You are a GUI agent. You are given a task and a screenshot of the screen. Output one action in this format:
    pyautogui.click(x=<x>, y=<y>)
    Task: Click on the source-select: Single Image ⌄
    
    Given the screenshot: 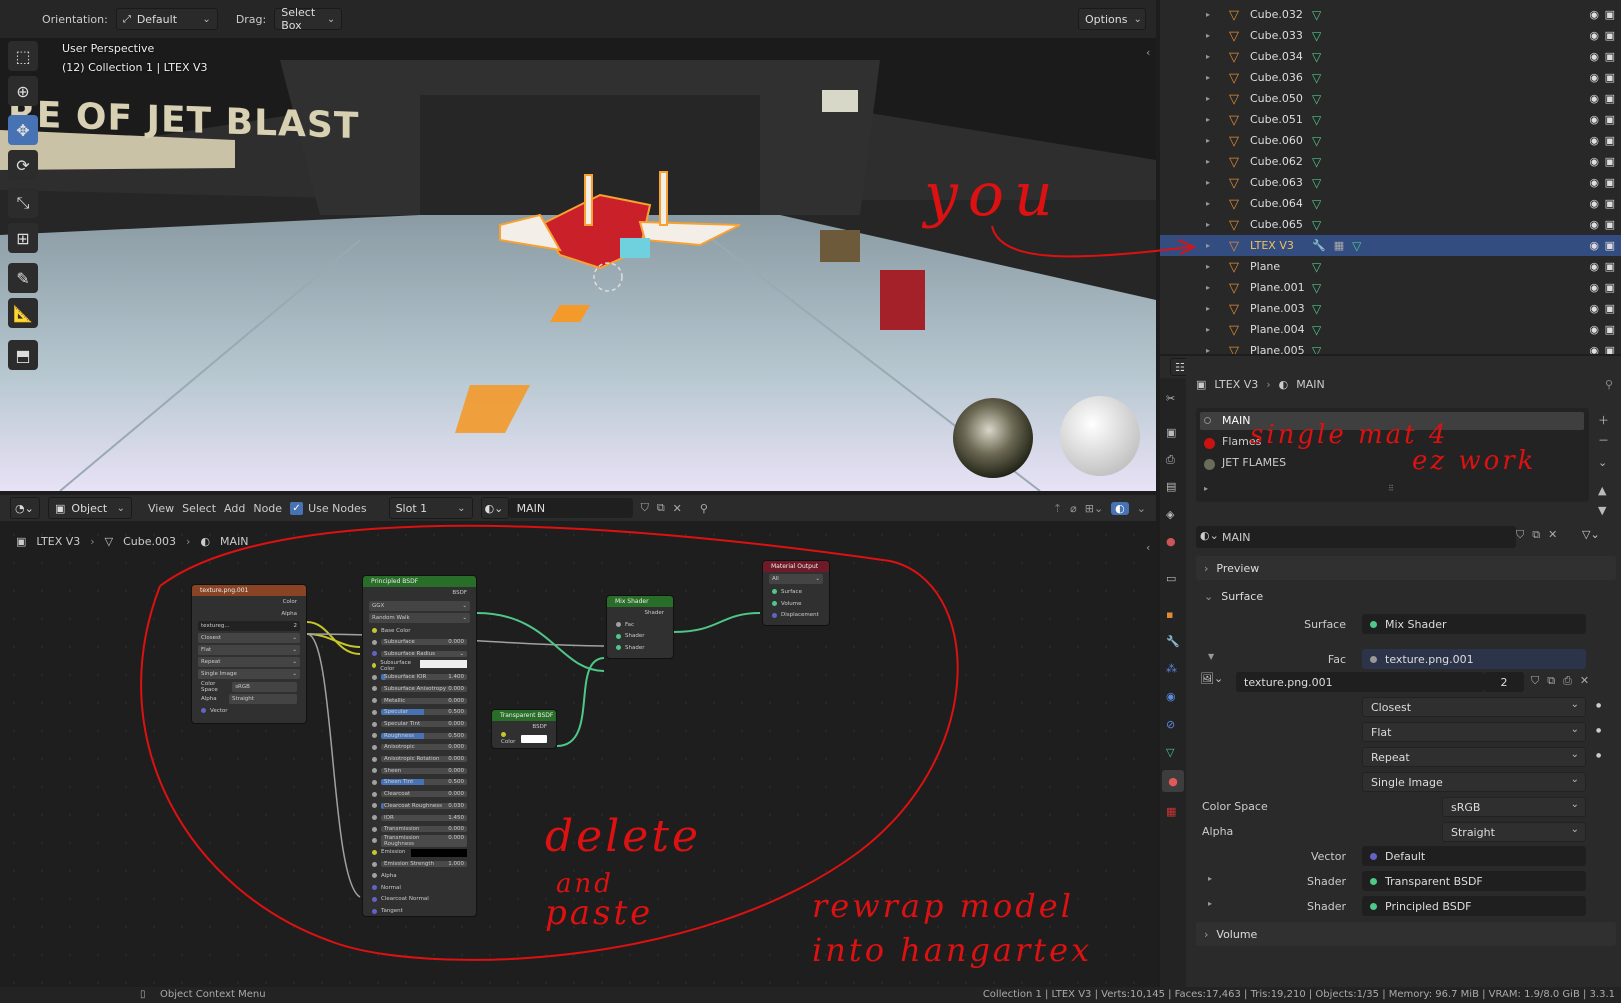 What is the action you would take?
    pyautogui.click(x=249, y=674)
    